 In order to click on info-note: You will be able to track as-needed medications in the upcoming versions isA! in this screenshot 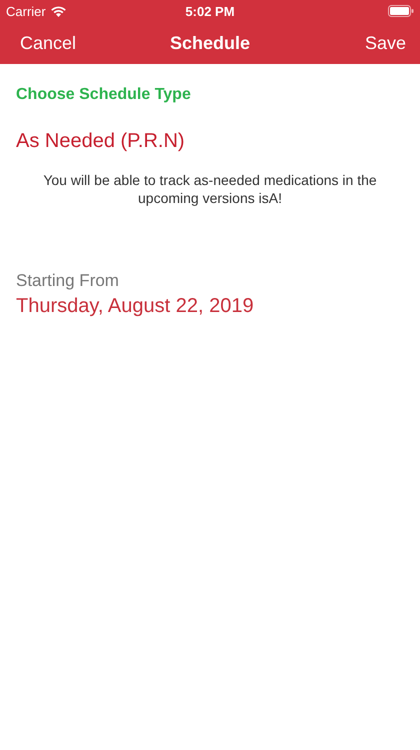, I will do `click(210, 189)`.